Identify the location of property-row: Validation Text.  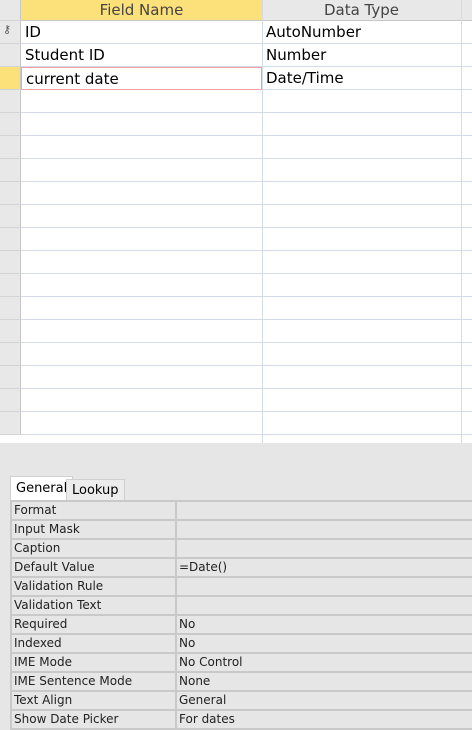
(241, 606).